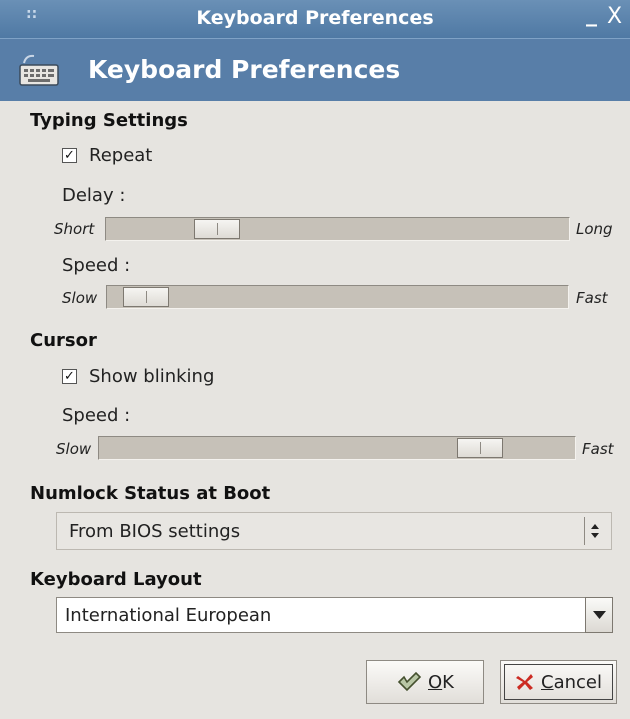 This screenshot has height=719, width=630. I want to click on window-title: Keyboard Preferences, so click(315, 18).